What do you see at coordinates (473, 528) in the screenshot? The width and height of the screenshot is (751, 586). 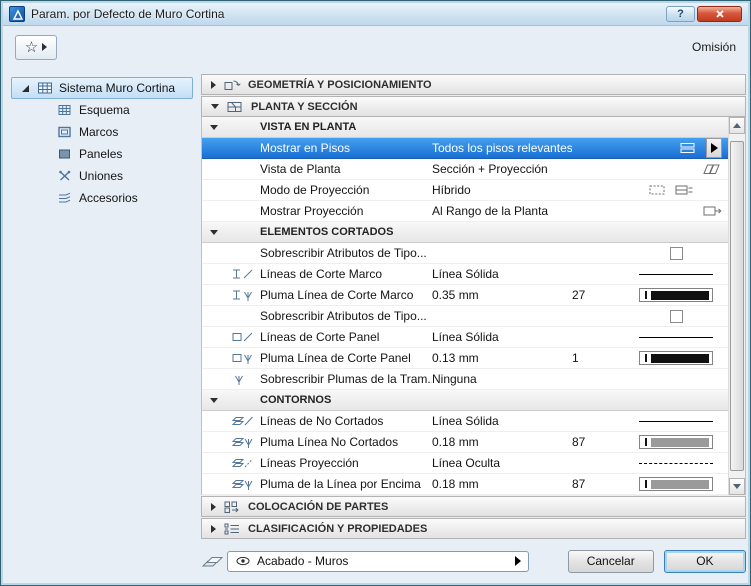 I see `section-clasificacion-y-propiedades: CLASIFICACIÓN Y PROPIEDADES` at bounding box center [473, 528].